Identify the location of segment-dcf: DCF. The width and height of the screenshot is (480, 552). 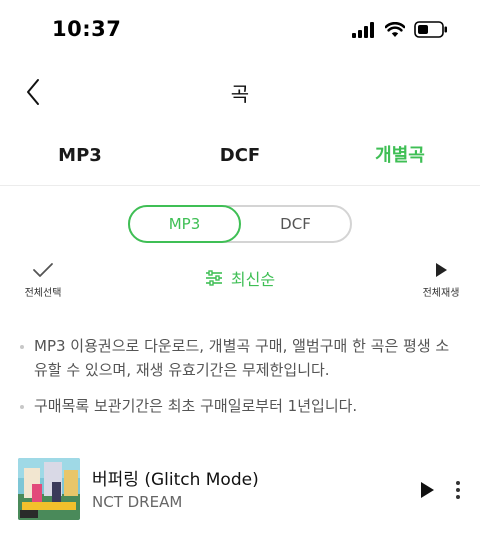
(295, 224).